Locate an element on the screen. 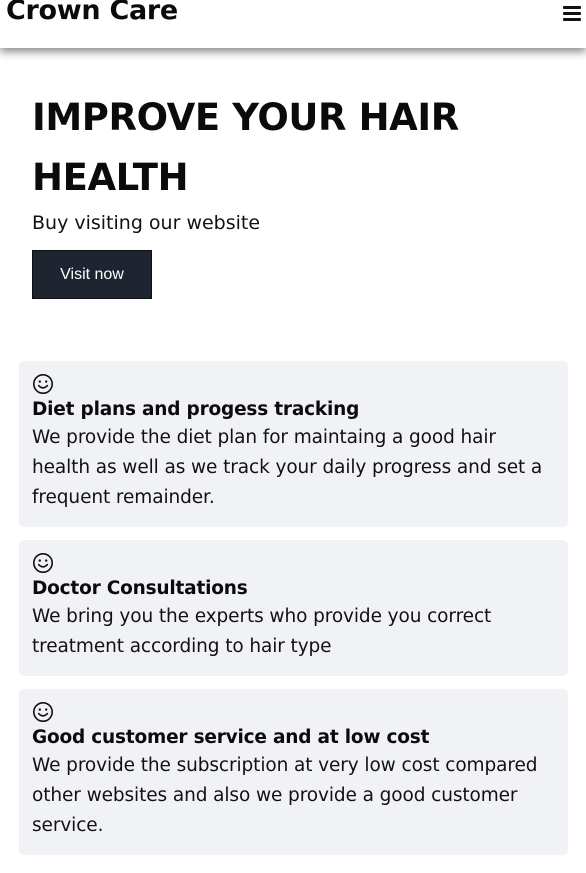  feature-title: Doctor Consultations is located at coordinates (140, 588).